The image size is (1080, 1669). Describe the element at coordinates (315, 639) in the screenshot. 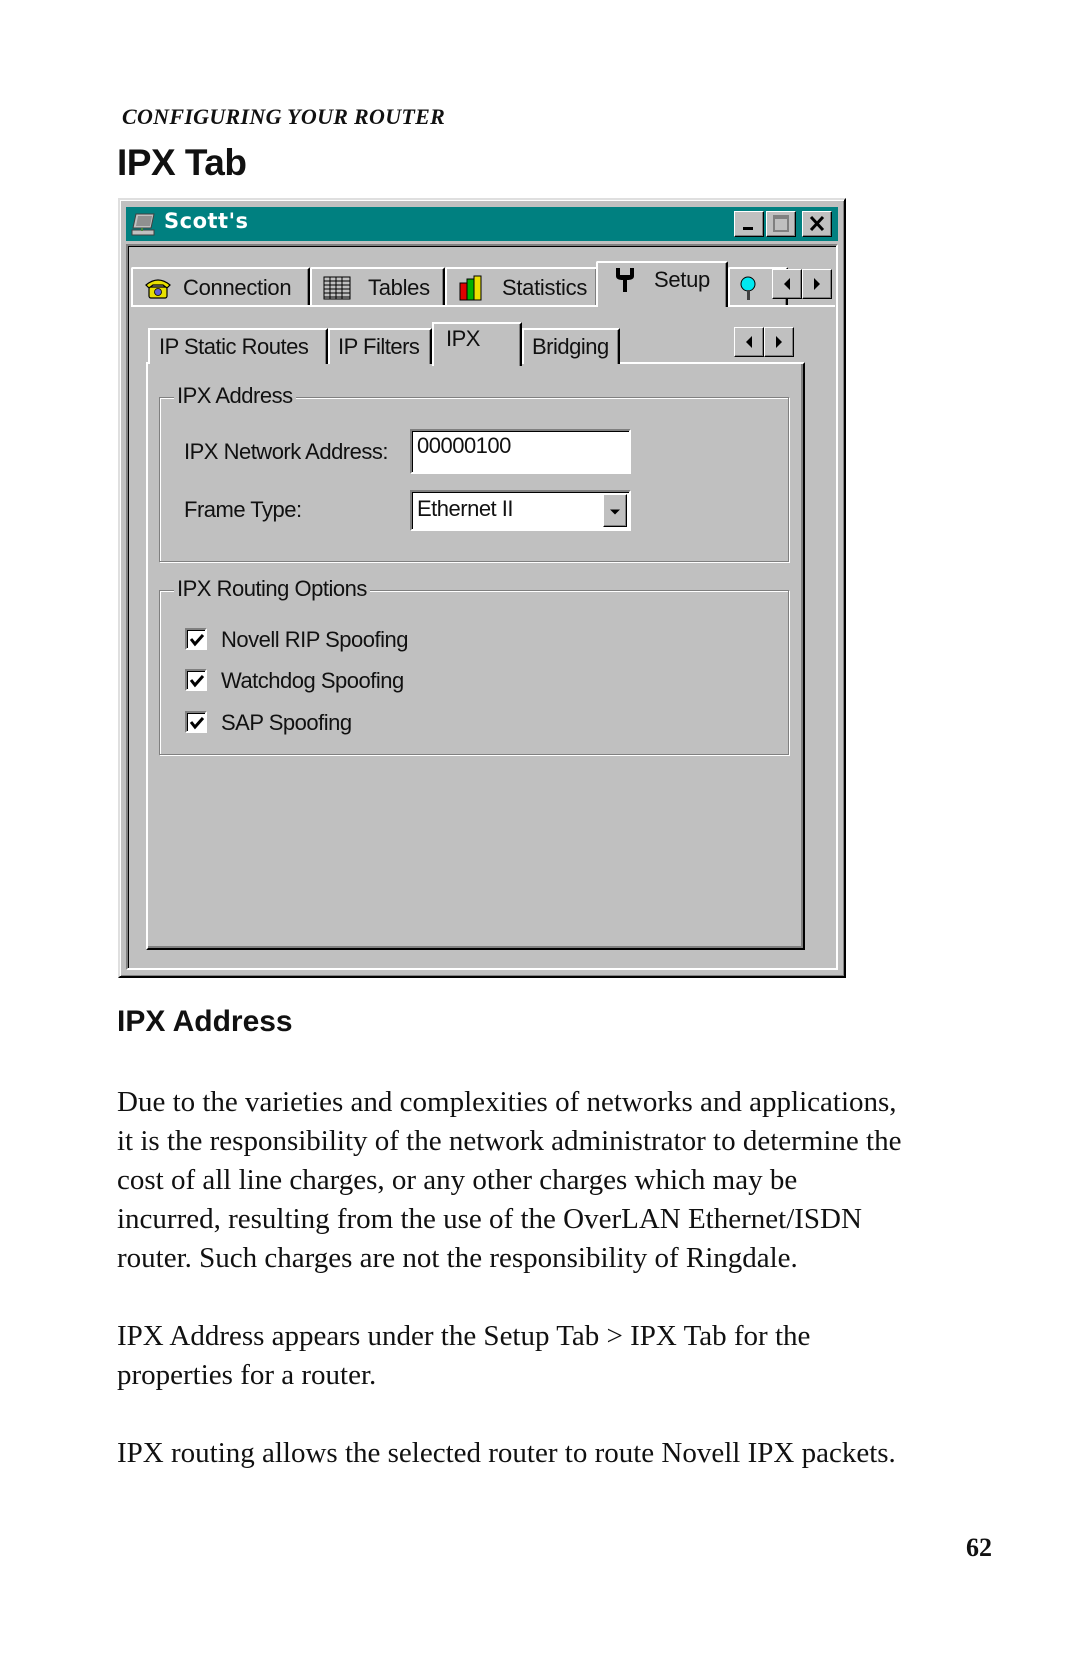

I see `checkbox-label: Novell RIP Spoofing` at that location.